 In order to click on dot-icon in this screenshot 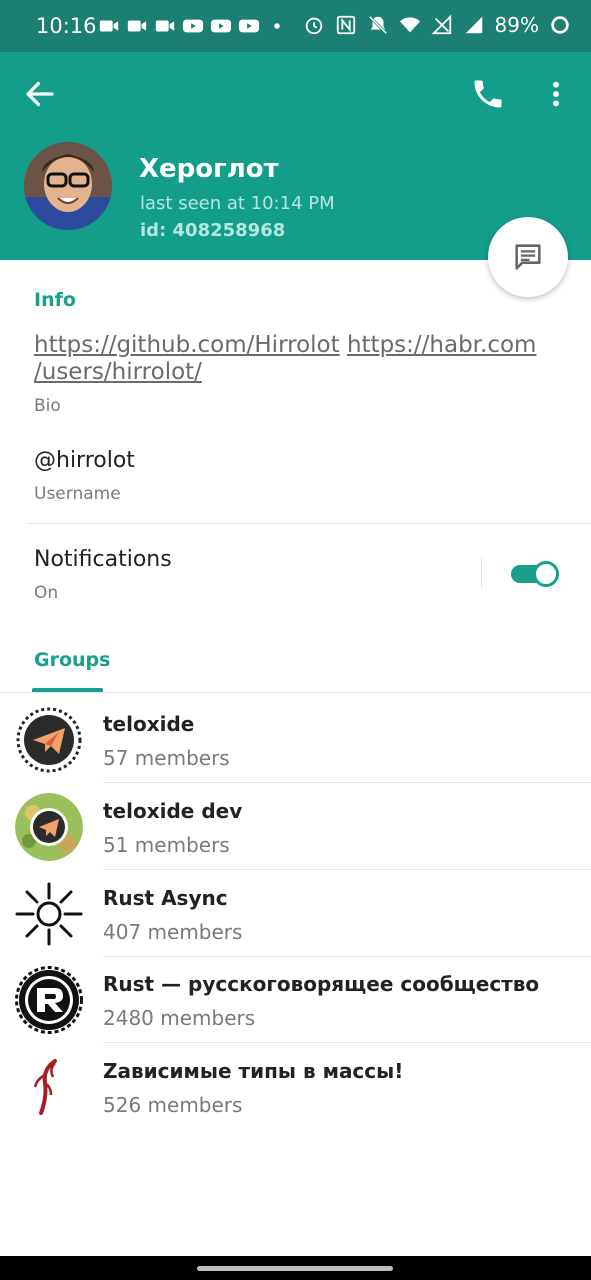, I will do `click(277, 26)`.